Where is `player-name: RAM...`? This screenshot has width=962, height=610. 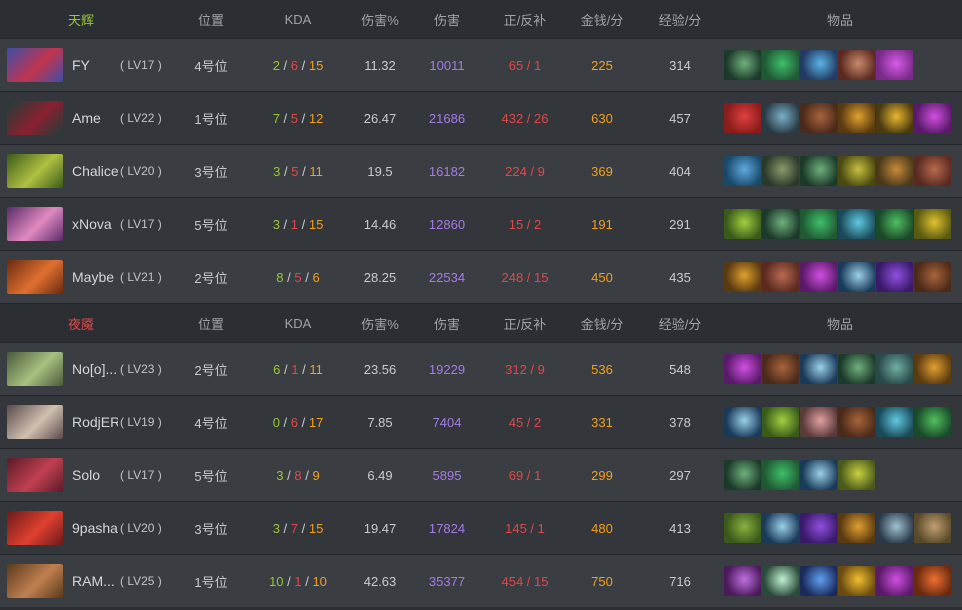 player-name: RAM... is located at coordinates (95, 581).